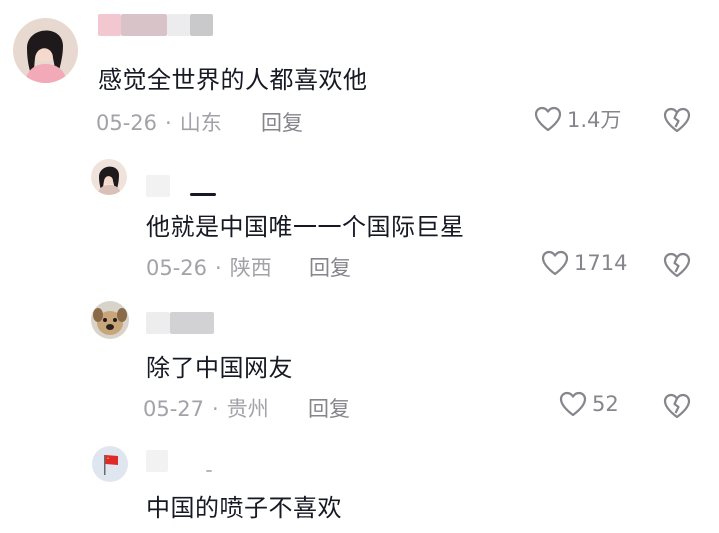 The width and height of the screenshot is (719, 533). Describe the element at coordinates (200, 123) in the screenshot. I see `comment-location: 山东` at that location.